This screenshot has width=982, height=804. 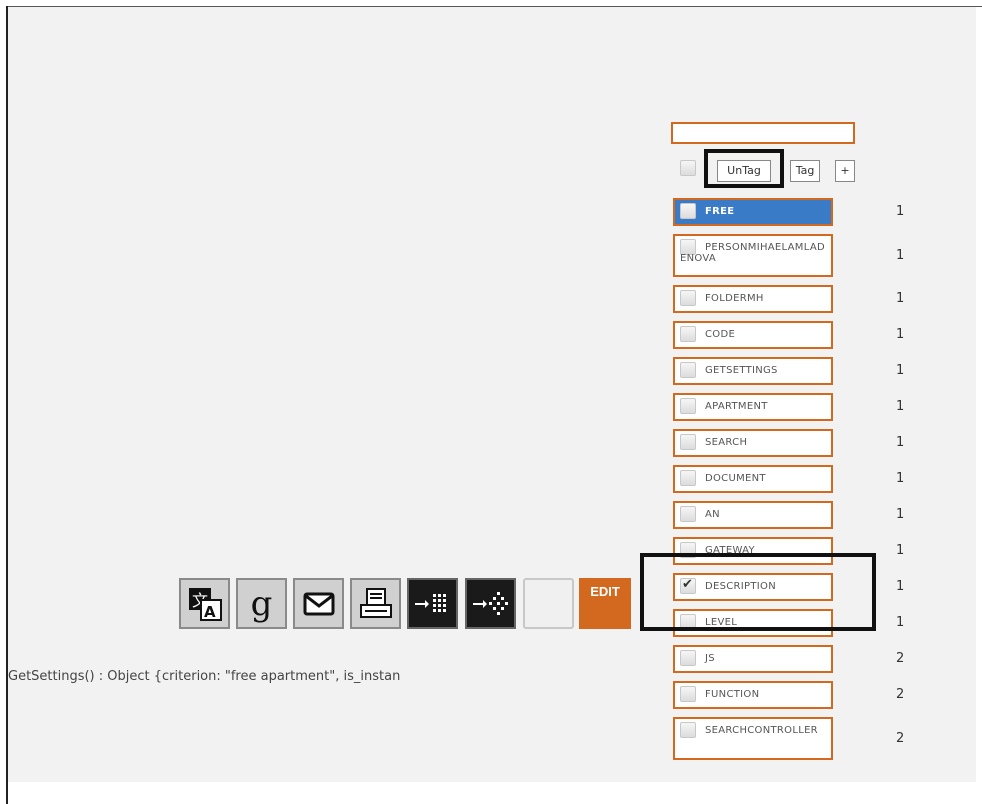 I want to click on mail-button, so click(x=318, y=603).